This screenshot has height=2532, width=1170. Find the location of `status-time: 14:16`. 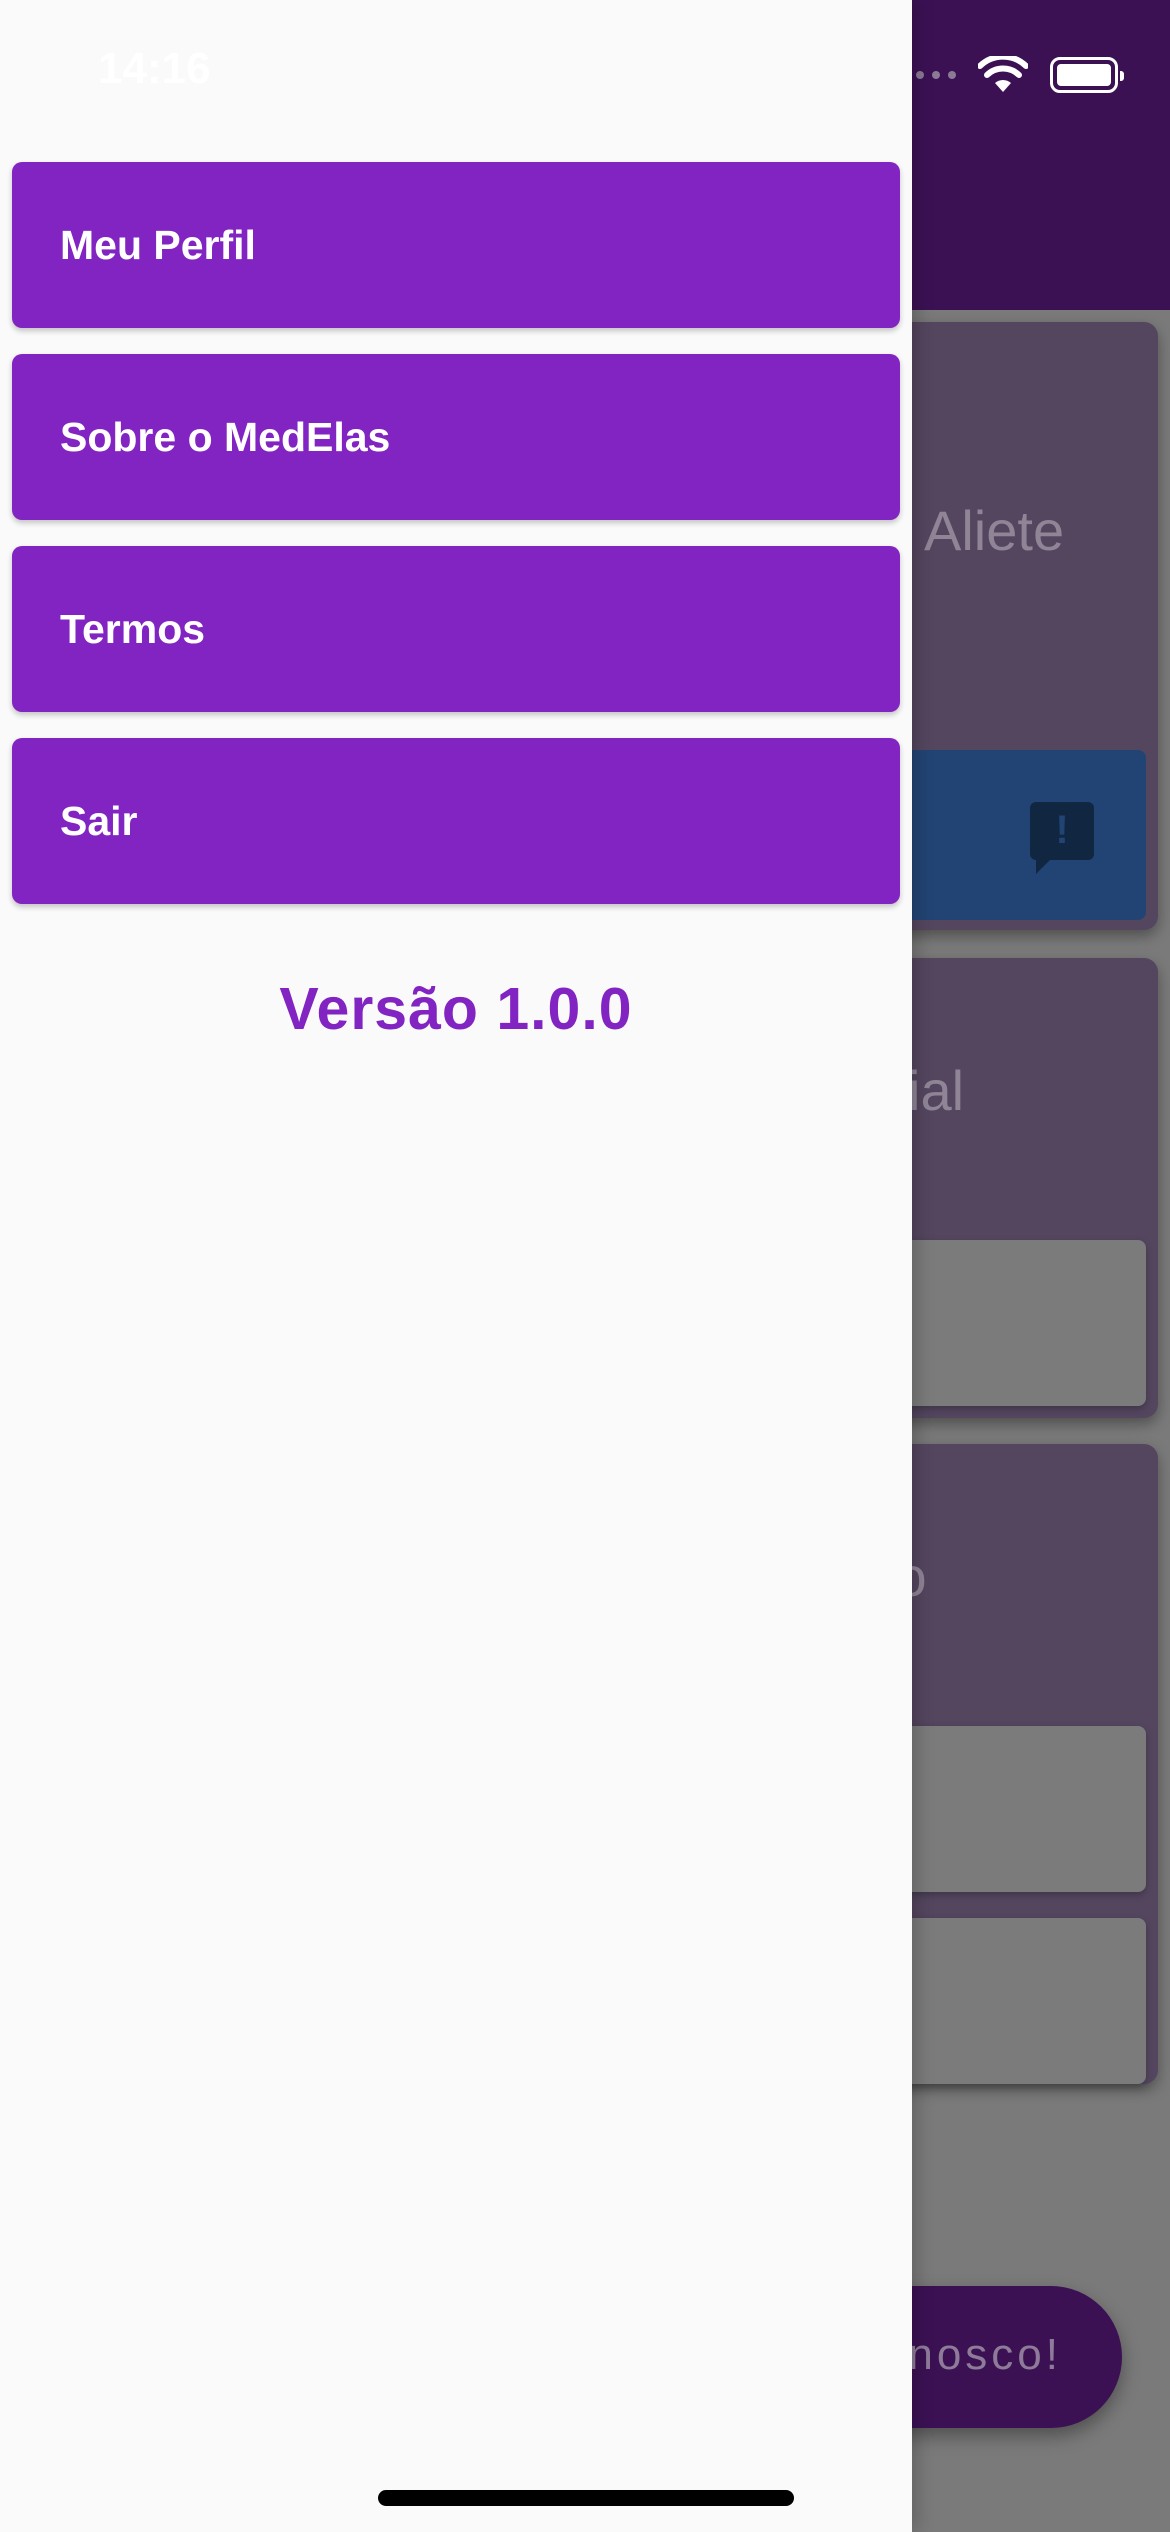

status-time: 14:16 is located at coordinates (154, 68).